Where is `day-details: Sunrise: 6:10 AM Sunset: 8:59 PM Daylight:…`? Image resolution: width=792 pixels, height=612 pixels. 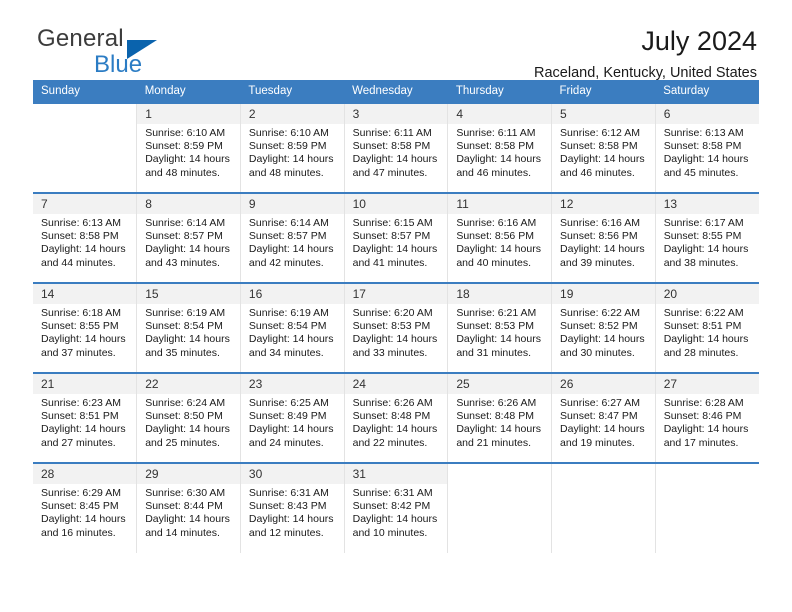 day-details: Sunrise: 6:10 AM Sunset: 8:59 PM Daylight:… is located at coordinates (292, 152).